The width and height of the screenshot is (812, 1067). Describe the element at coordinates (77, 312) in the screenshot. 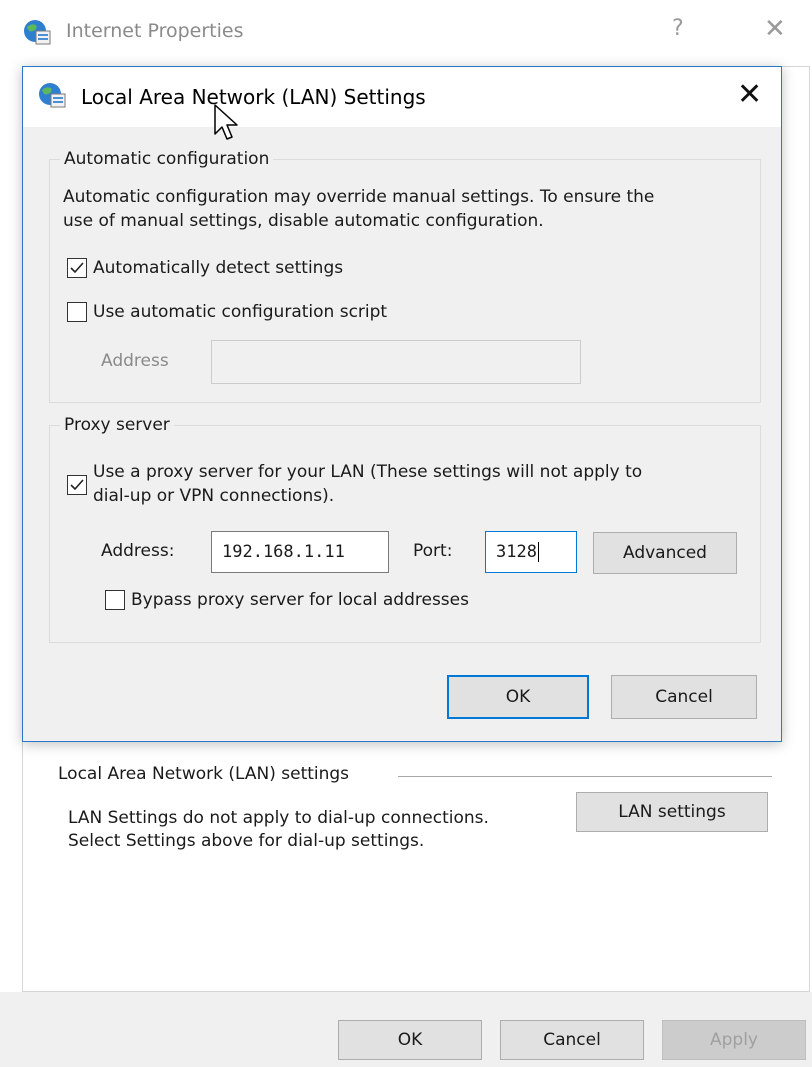

I see `auto-script-checkbox` at that location.